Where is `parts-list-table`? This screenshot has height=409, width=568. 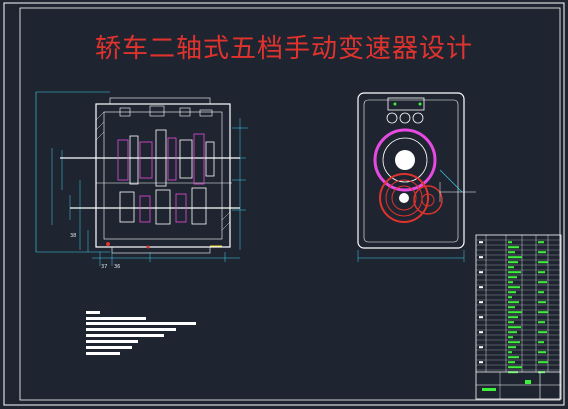
parts-list-table is located at coordinates (518, 317).